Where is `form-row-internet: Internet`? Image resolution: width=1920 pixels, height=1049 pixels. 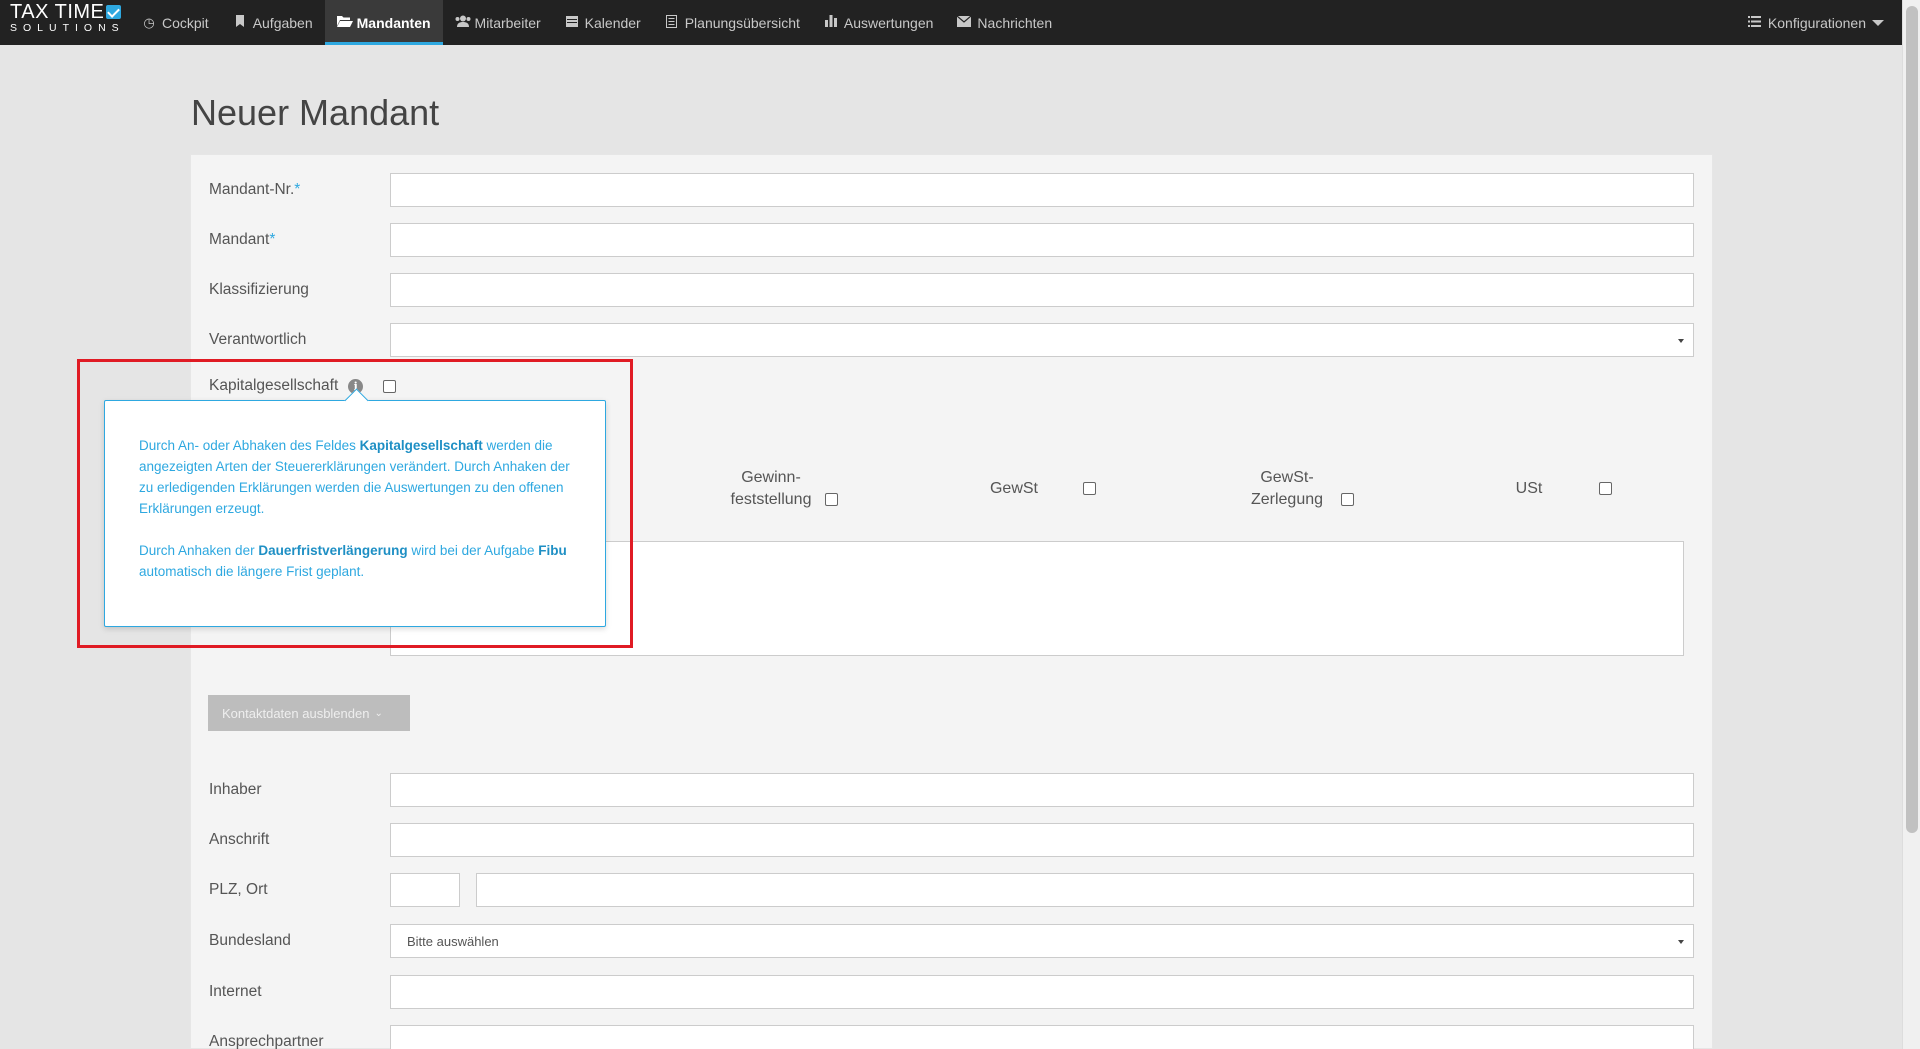 form-row-internet: Internet is located at coordinates (951, 992).